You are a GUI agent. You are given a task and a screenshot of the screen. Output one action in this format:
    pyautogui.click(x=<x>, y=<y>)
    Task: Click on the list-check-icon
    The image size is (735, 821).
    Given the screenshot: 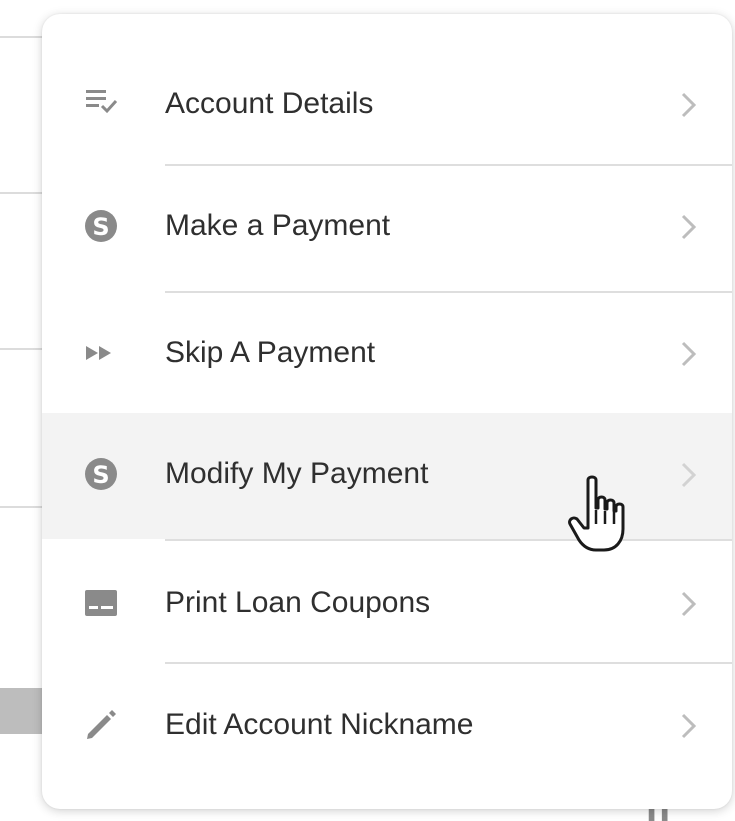 What is the action you would take?
    pyautogui.click(x=101, y=102)
    